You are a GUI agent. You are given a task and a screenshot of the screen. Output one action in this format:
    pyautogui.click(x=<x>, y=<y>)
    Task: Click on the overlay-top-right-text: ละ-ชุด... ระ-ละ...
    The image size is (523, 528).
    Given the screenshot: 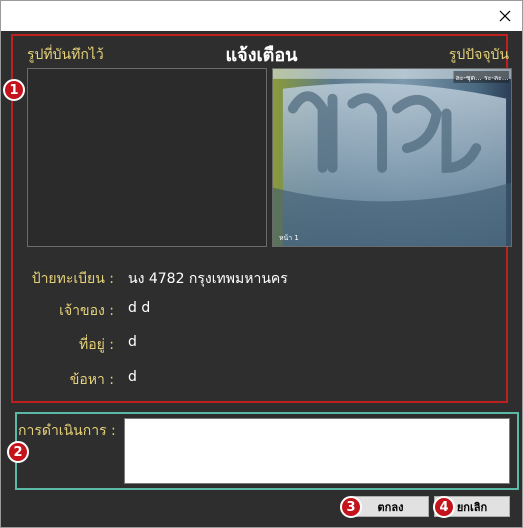 What is the action you would take?
    pyautogui.click(x=481, y=78)
    